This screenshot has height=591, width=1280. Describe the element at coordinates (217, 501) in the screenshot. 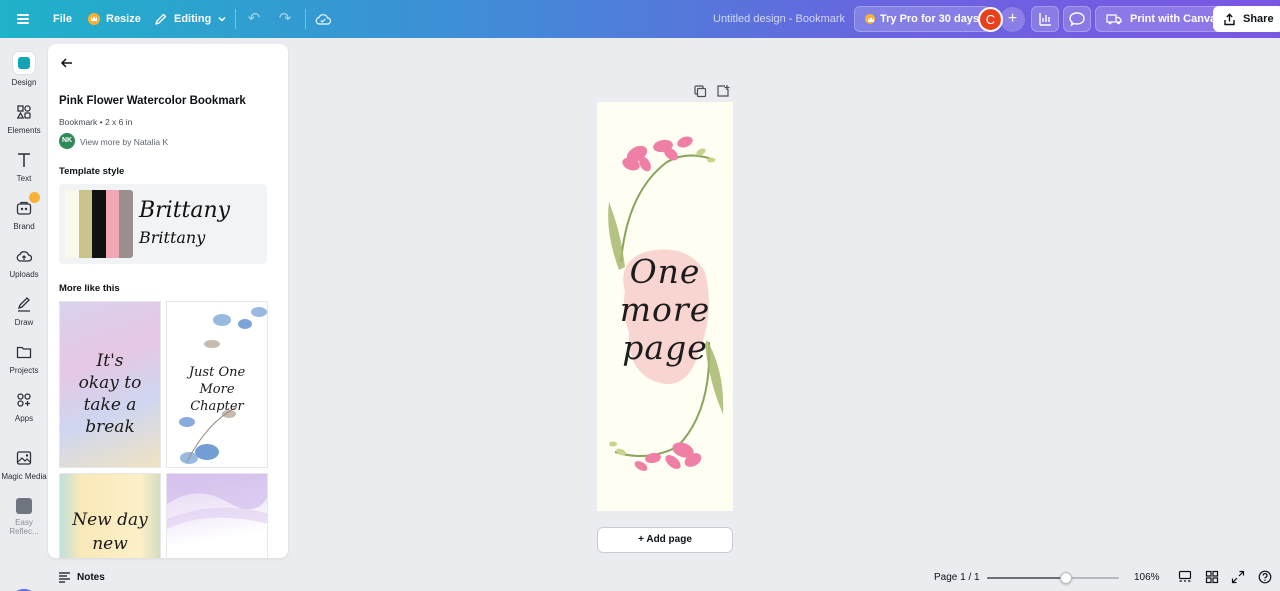

I see `lavender-watercolor-decoration` at that location.